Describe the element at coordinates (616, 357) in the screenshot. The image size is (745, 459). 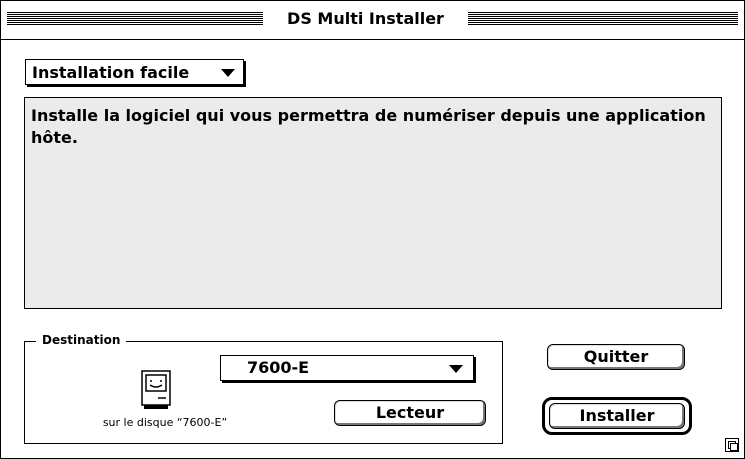
I see `quit-button: Quitter` at that location.